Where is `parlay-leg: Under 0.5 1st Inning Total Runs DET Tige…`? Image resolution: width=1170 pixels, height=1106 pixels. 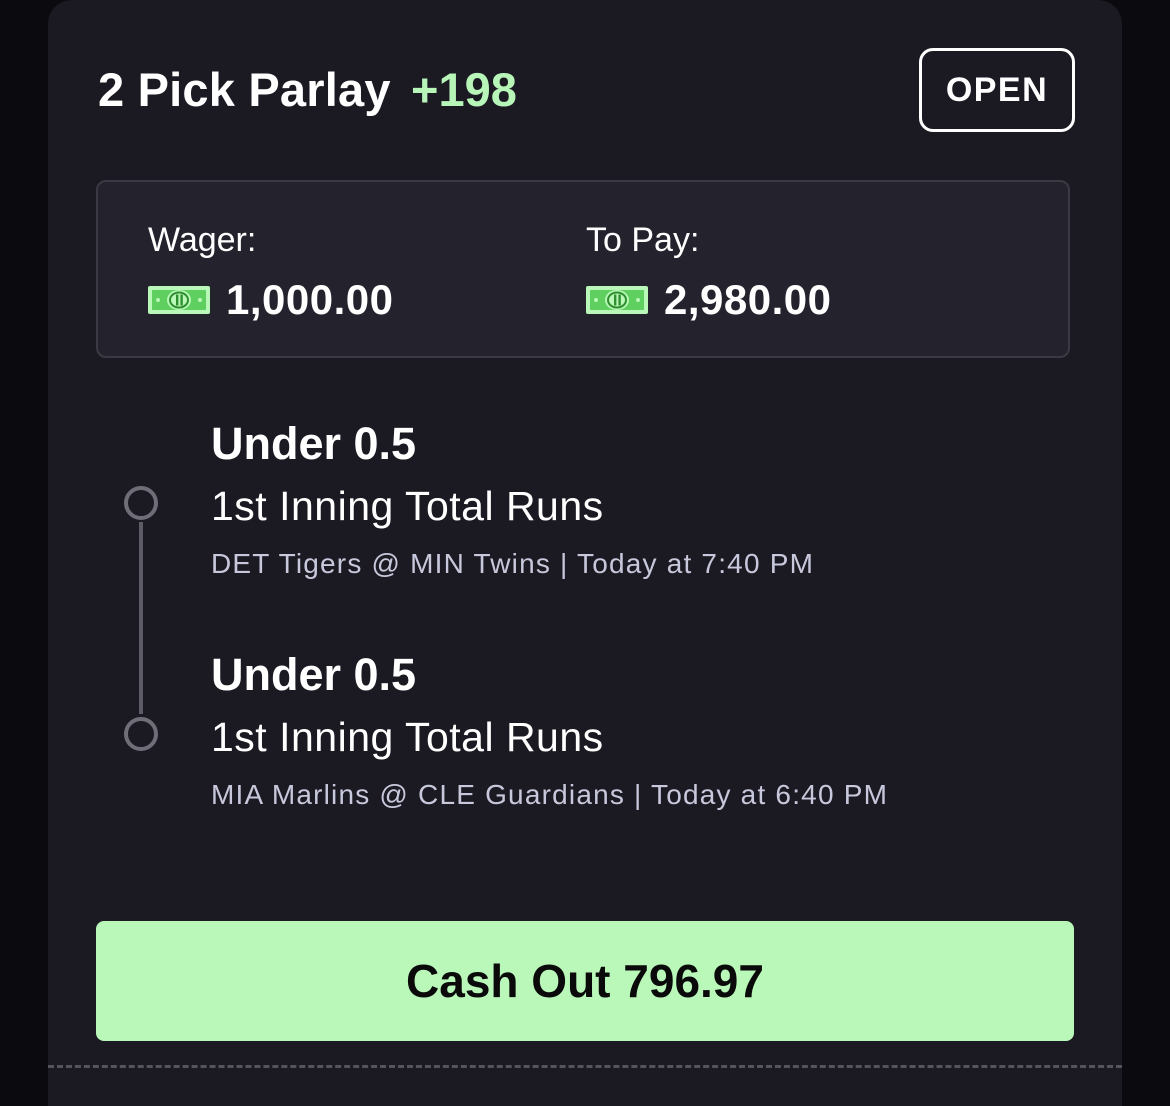 parlay-leg: Under 0.5 1st Inning Total Runs DET Tige… is located at coordinates (512, 499).